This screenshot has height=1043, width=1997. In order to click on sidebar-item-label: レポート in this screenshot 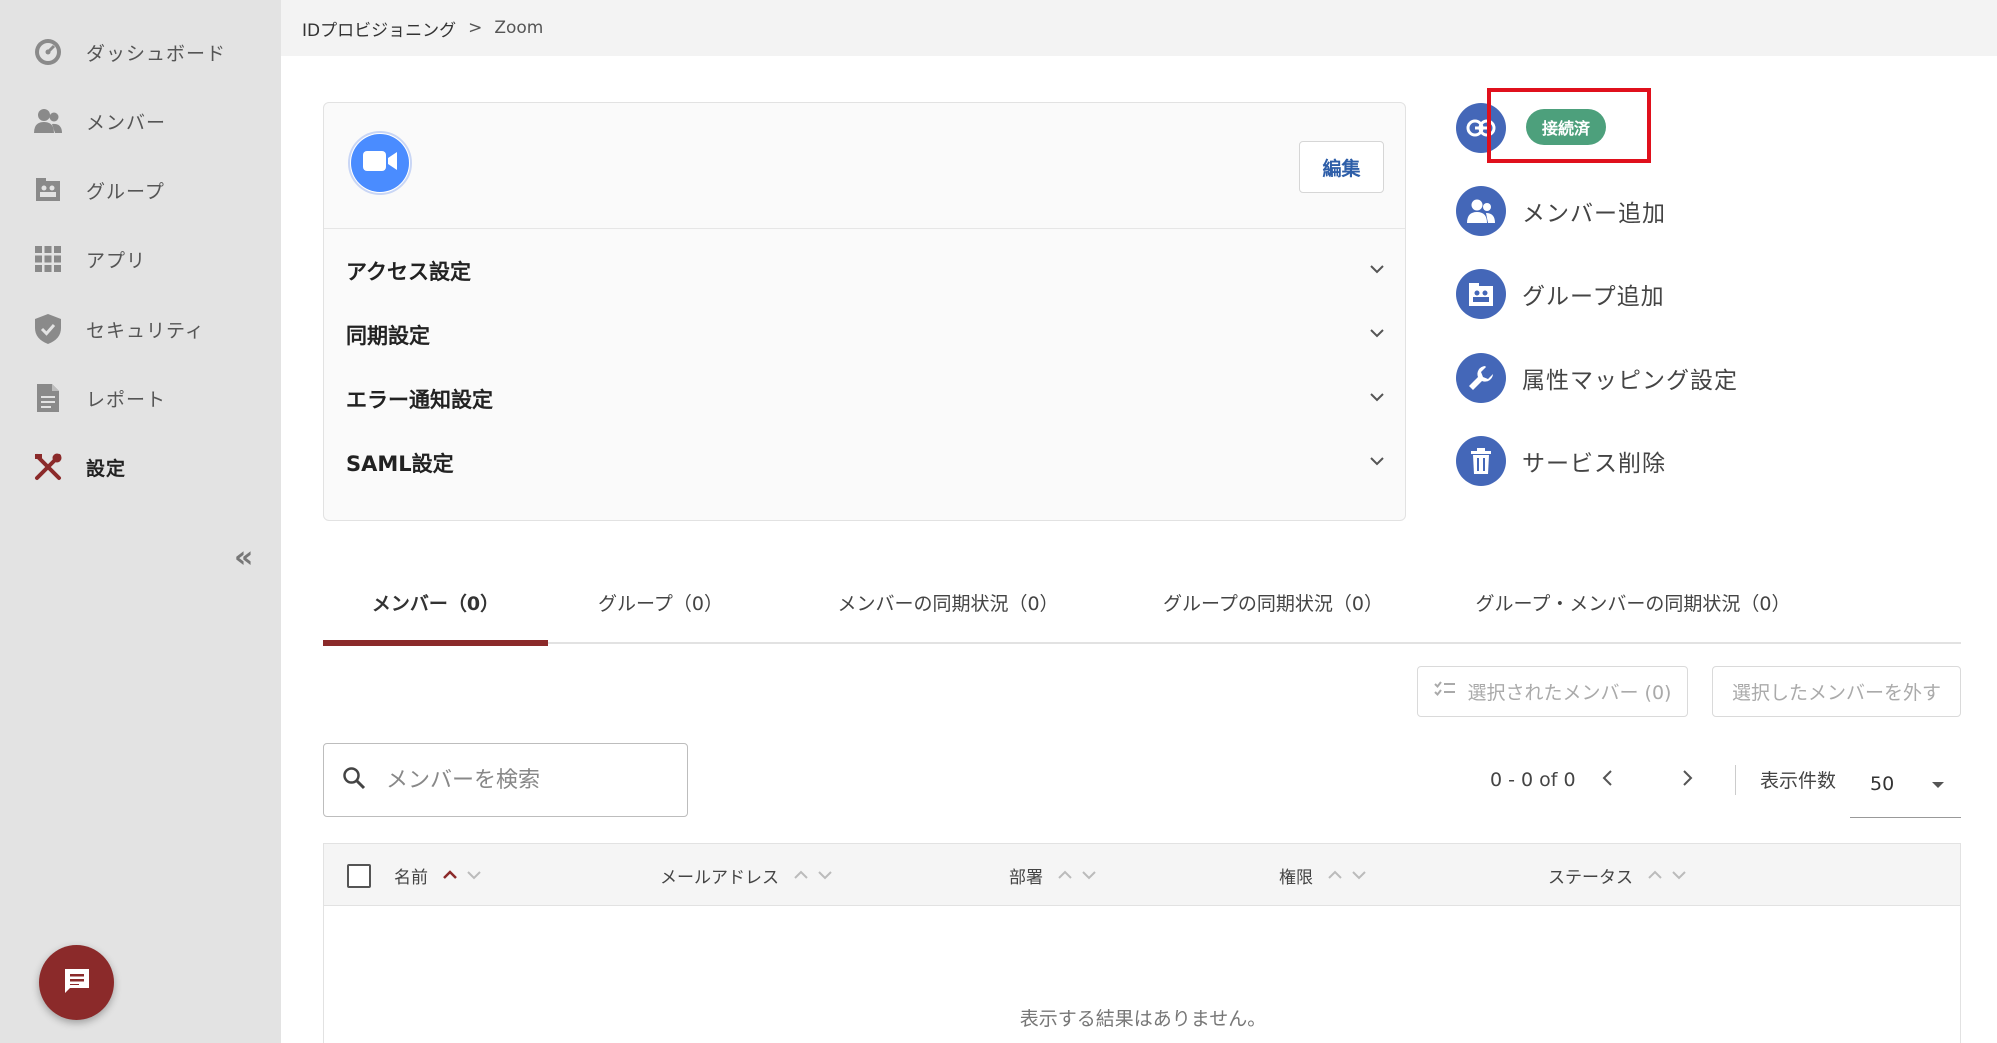, I will do `click(126, 399)`.